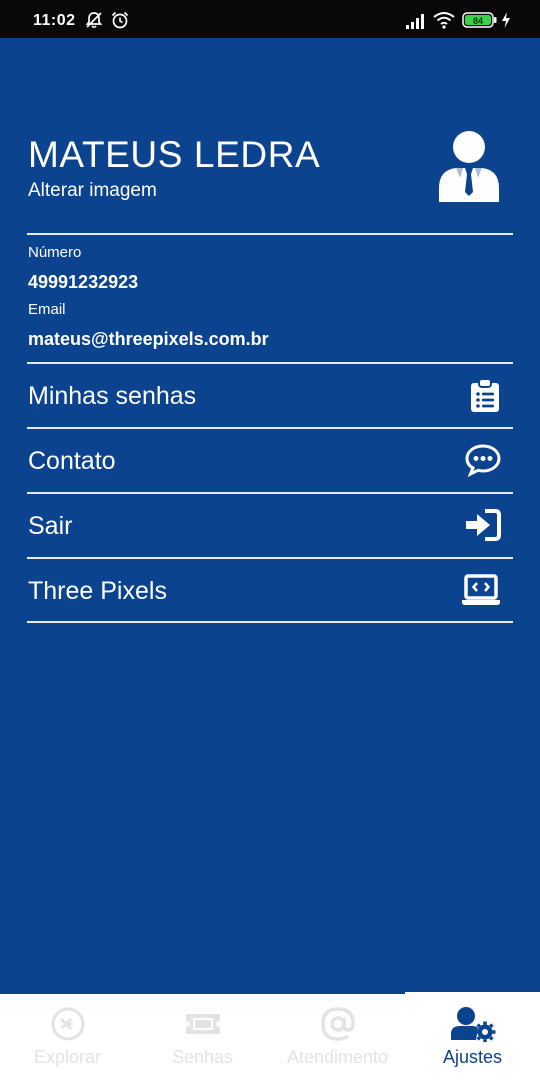  What do you see at coordinates (270, 525) in the screenshot?
I see `menu-item-logout: Sair` at bounding box center [270, 525].